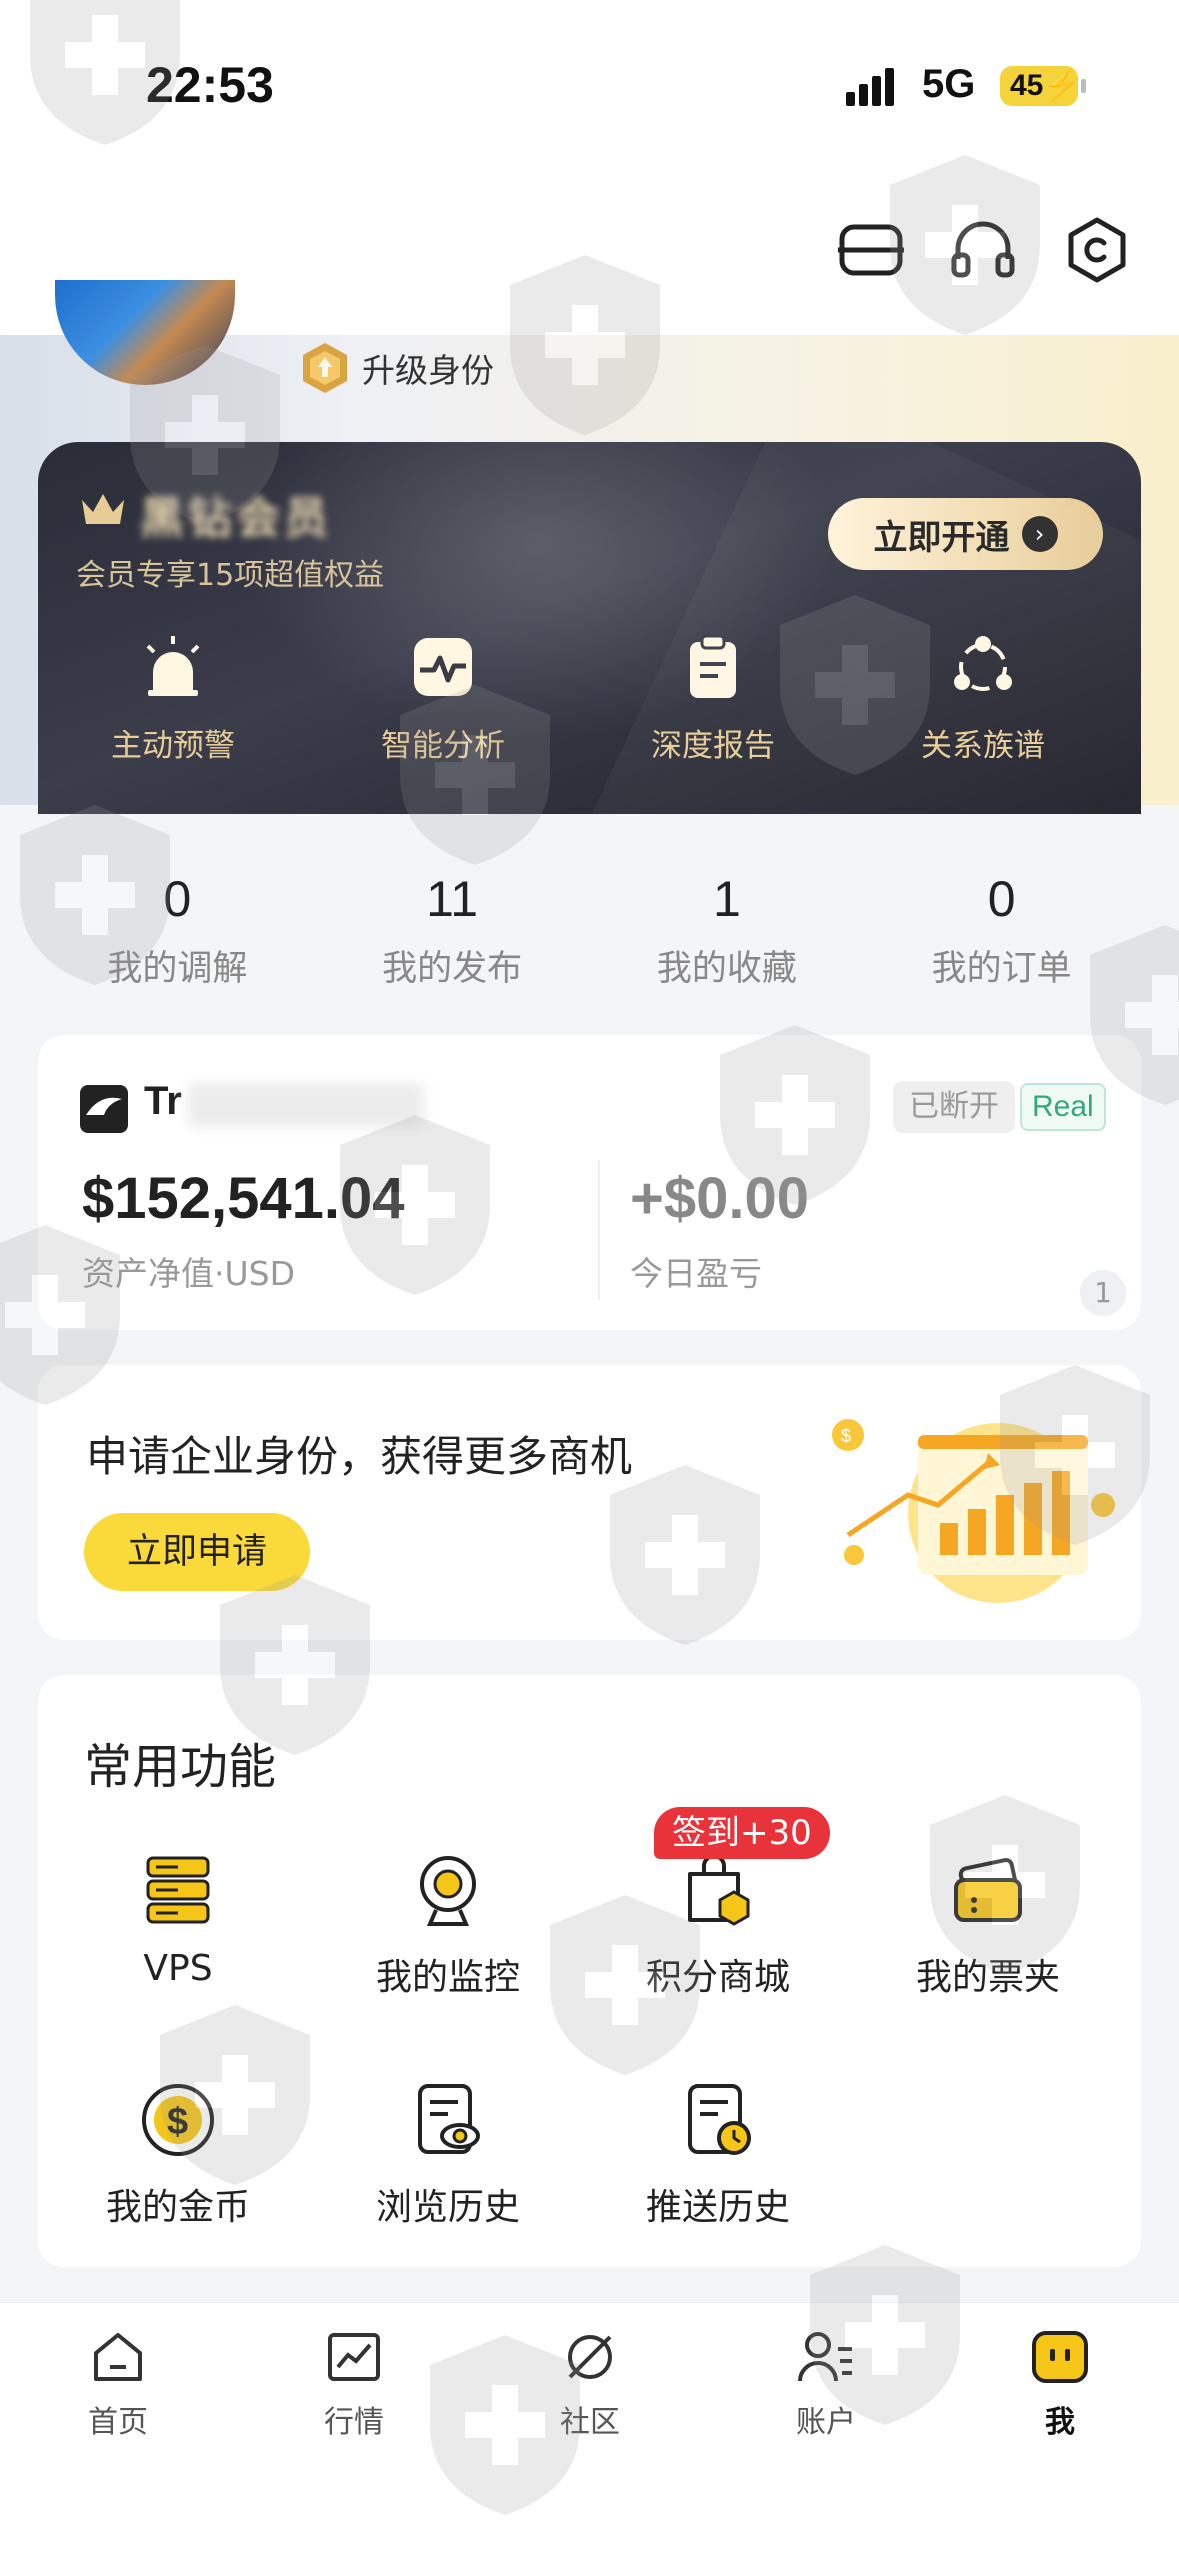  What do you see at coordinates (448, 1891) in the screenshot?
I see `camera-icon` at bounding box center [448, 1891].